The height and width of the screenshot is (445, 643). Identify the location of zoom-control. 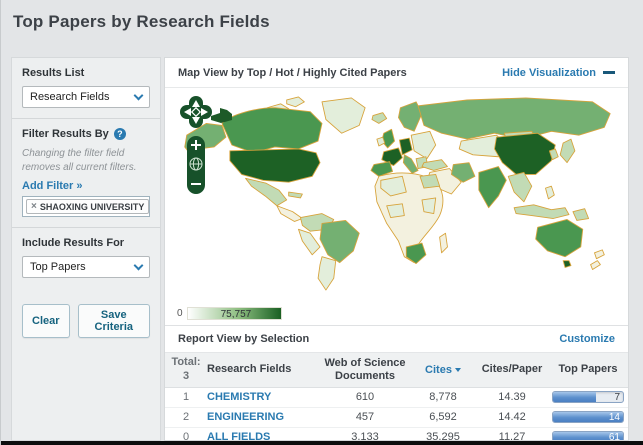
(196, 165).